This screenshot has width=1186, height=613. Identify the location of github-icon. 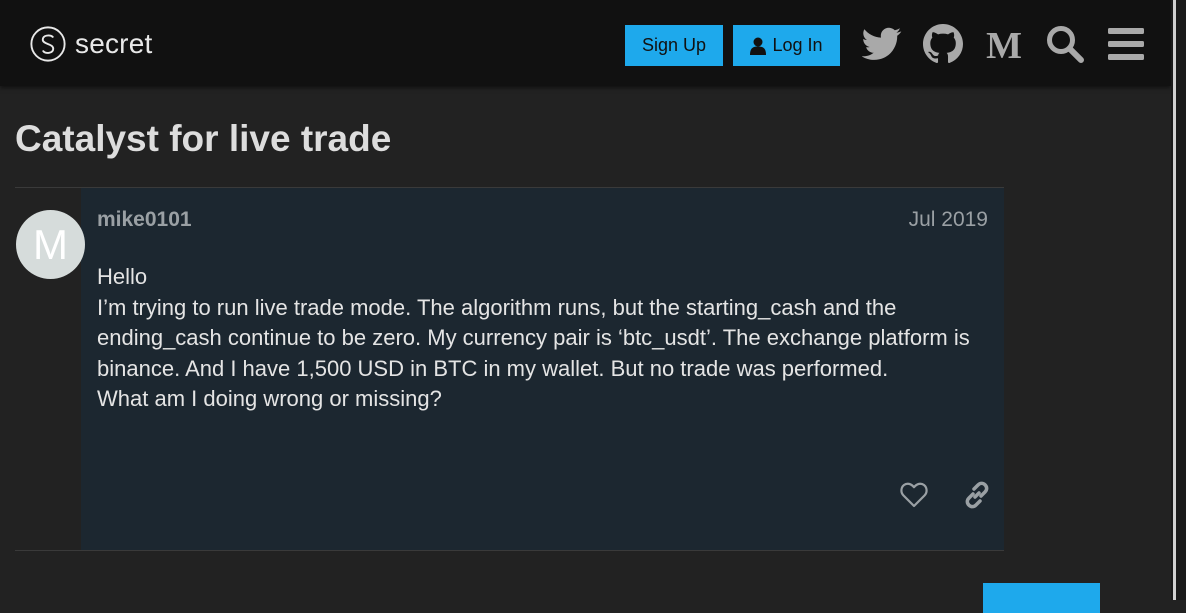
(943, 44).